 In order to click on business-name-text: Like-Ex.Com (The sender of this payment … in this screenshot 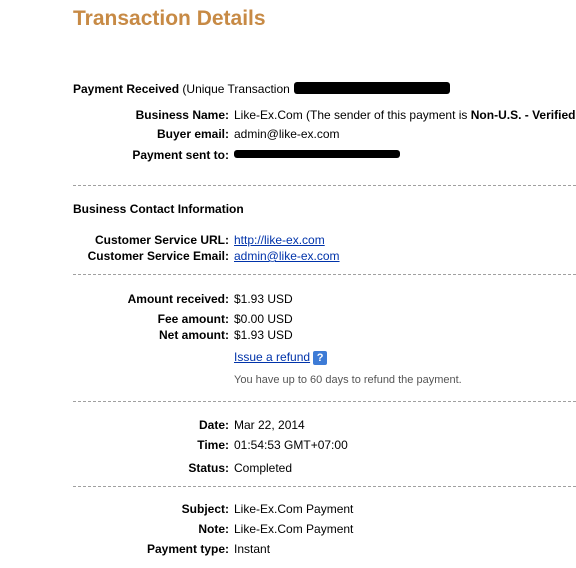, I will do `click(352, 115)`.